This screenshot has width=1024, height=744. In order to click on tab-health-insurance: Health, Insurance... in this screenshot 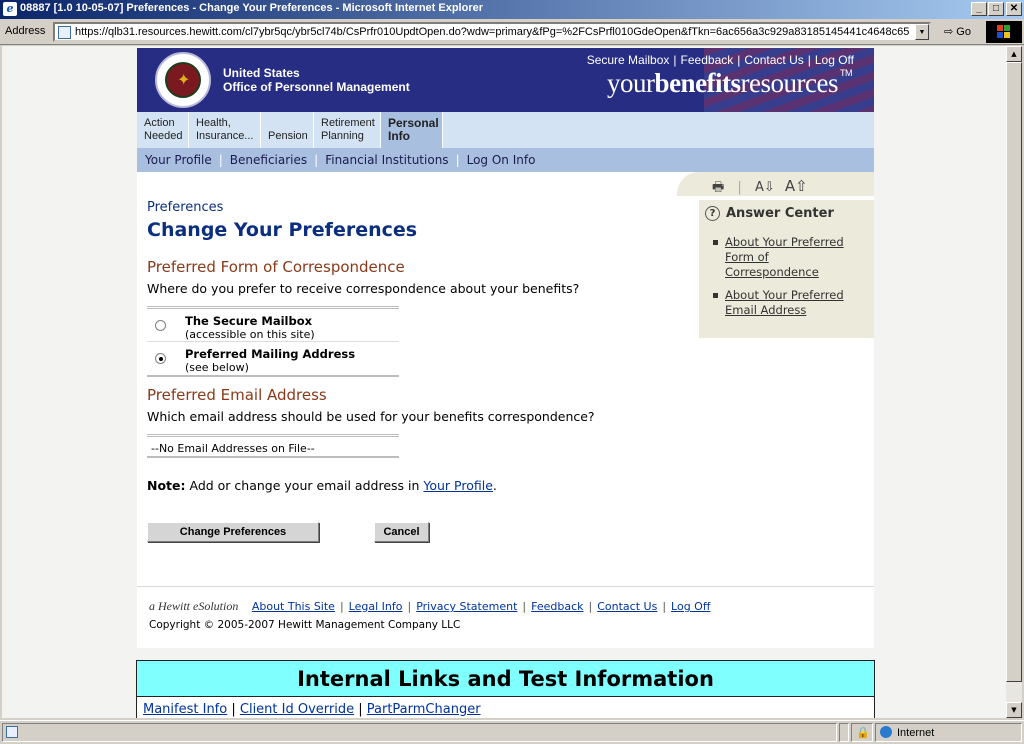, I will do `click(225, 130)`.